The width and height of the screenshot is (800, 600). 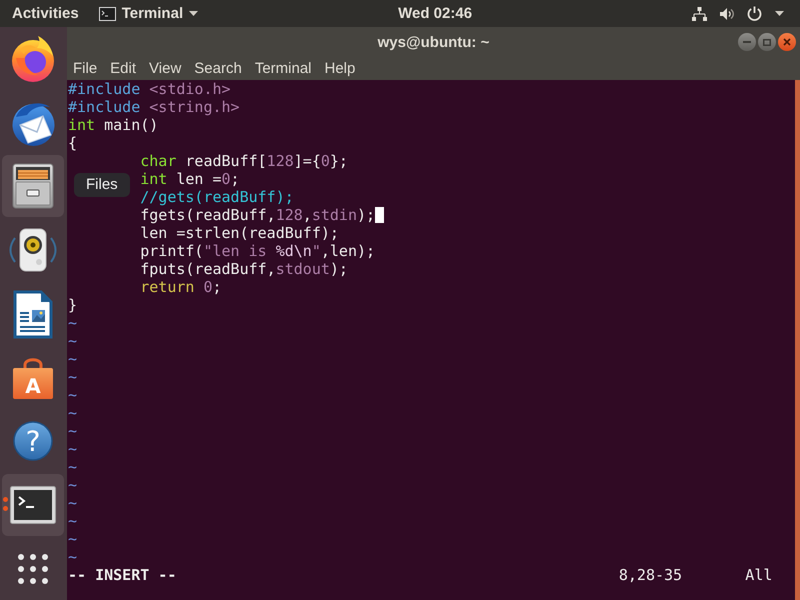 I want to click on maximize-icon, so click(x=767, y=42).